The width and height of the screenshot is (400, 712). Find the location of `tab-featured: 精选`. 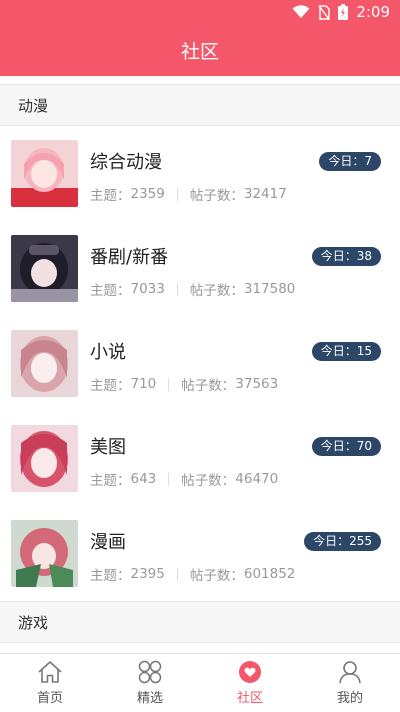

tab-featured: 精选 is located at coordinates (150, 683).